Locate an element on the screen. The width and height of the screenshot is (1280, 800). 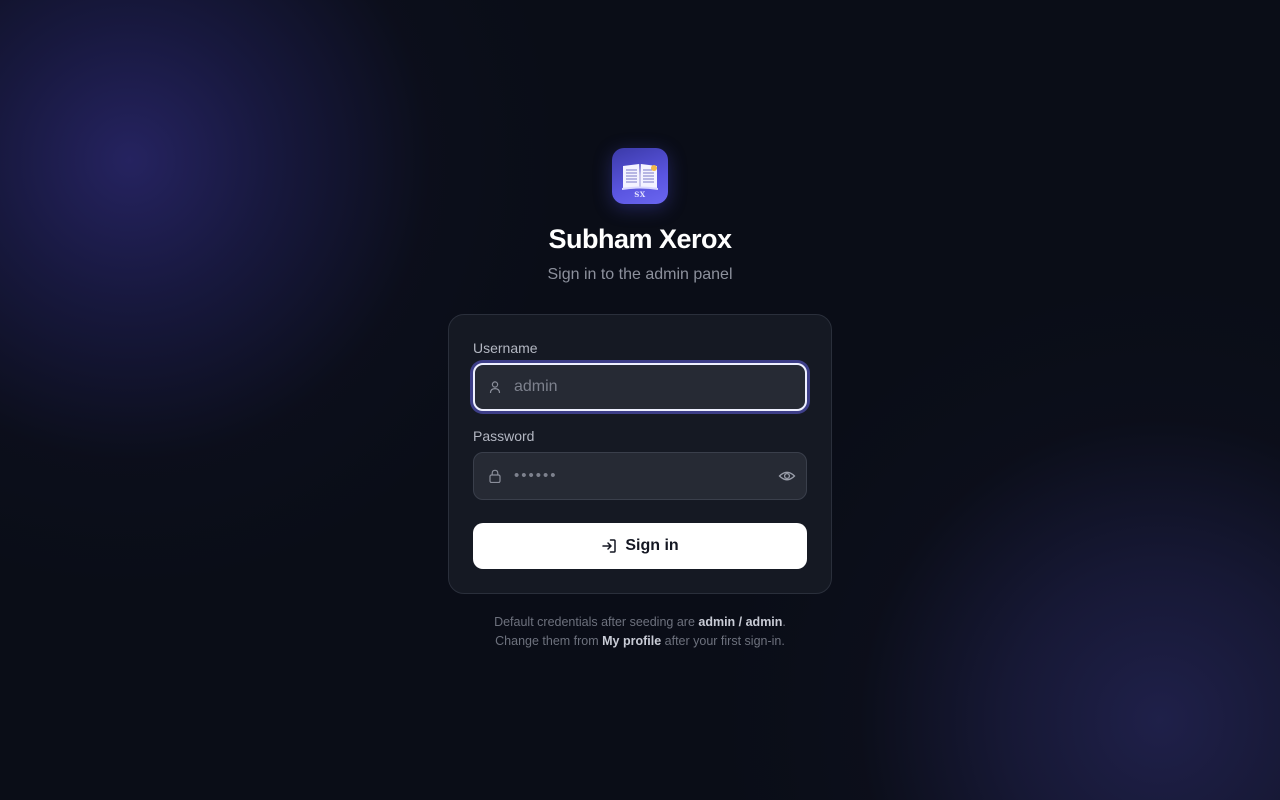
login-card: Username Password Sig is located at coordinates (640, 454).